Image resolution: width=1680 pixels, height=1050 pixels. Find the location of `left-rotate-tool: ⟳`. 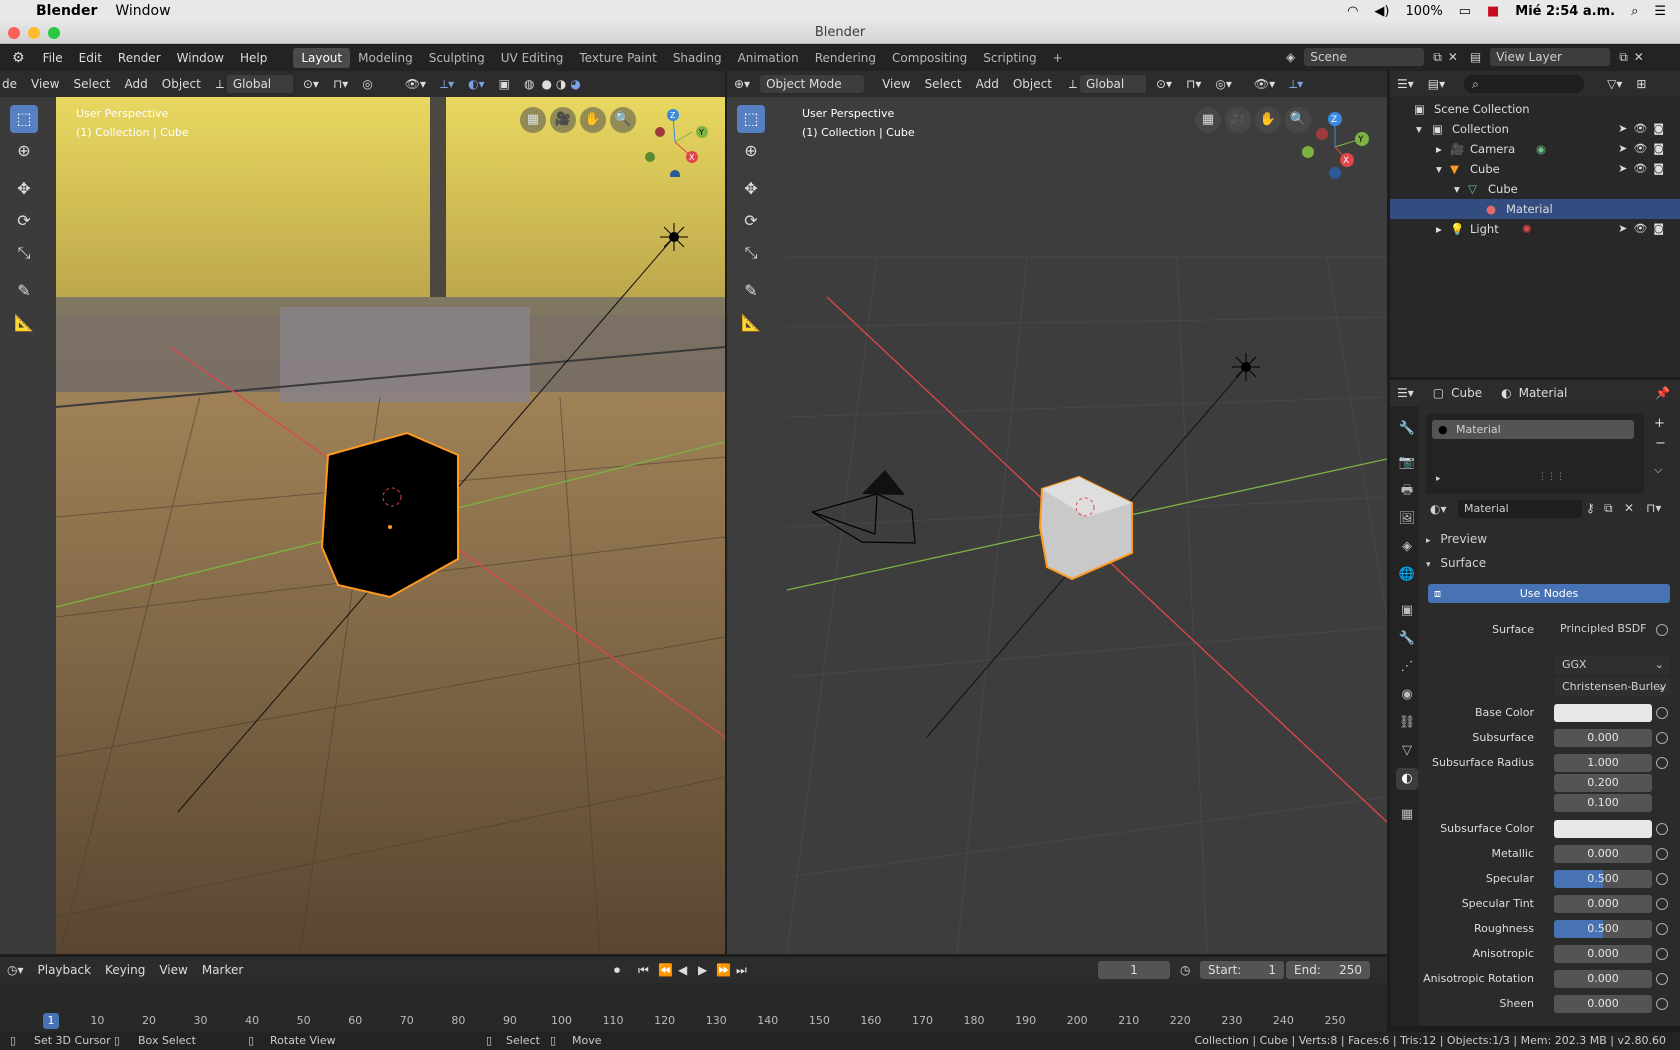

left-rotate-tool: ⟳ is located at coordinates (24, 221).